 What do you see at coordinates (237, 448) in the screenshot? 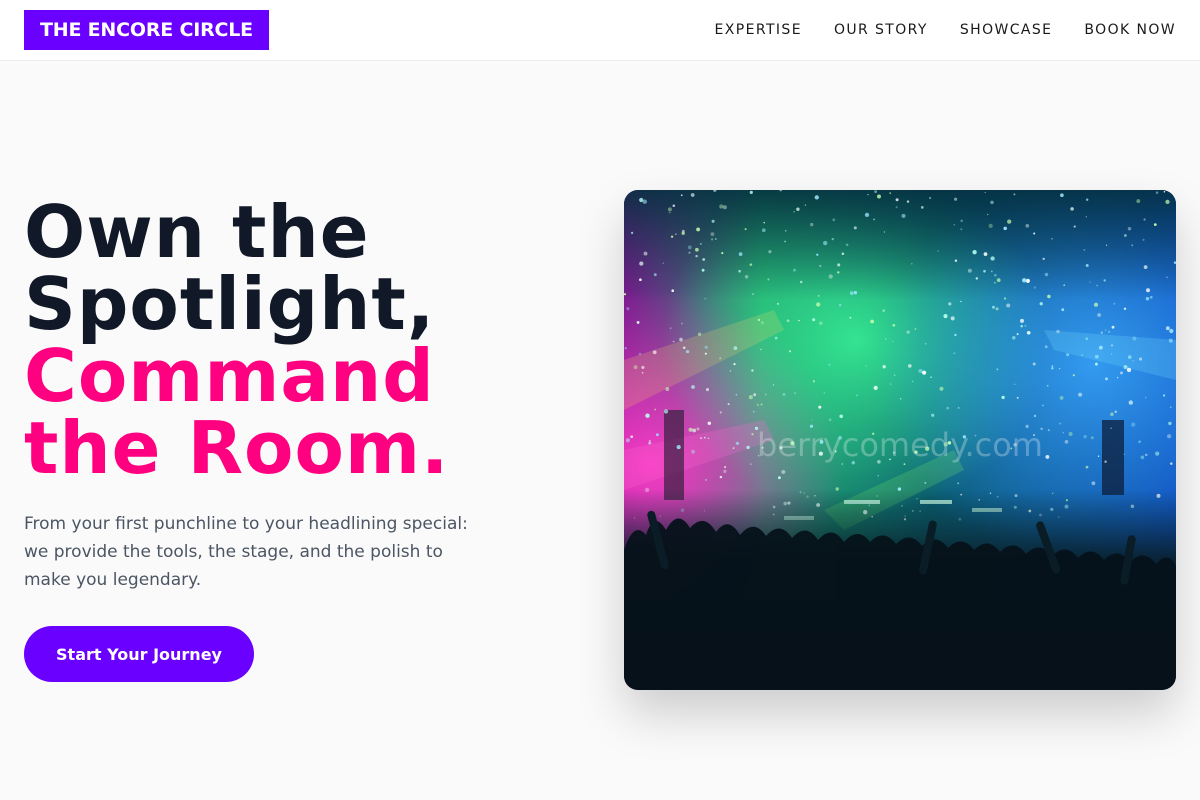
I see `headline-line-4: the Room.` at bounding box center [237, 448].